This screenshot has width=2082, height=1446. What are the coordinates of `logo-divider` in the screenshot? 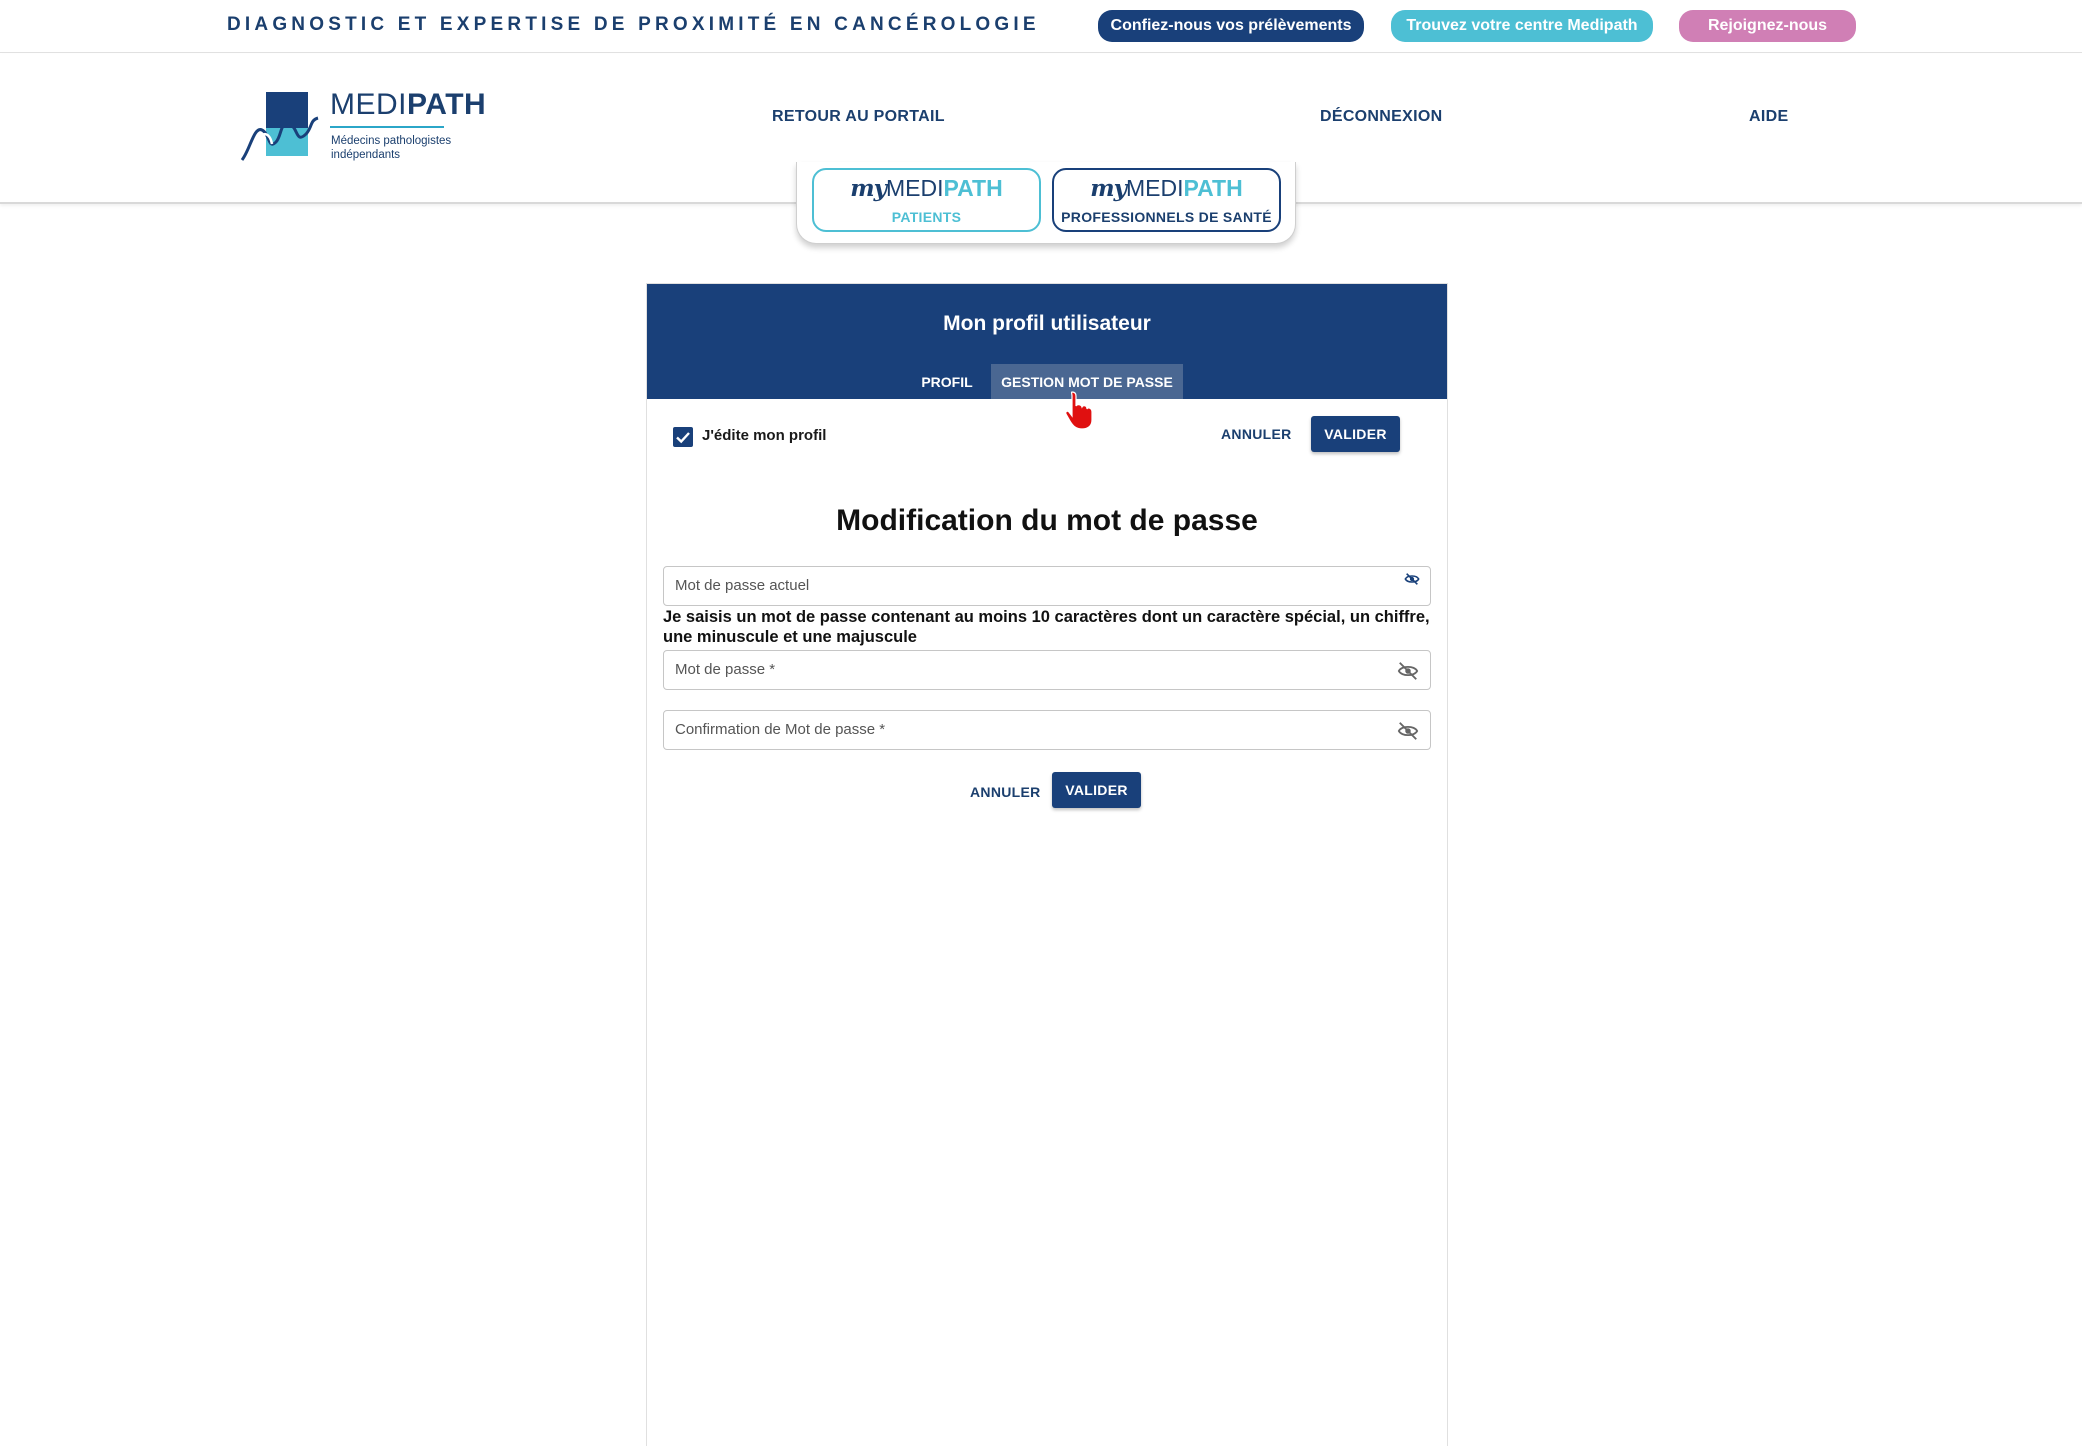 It's located at (387, 127).